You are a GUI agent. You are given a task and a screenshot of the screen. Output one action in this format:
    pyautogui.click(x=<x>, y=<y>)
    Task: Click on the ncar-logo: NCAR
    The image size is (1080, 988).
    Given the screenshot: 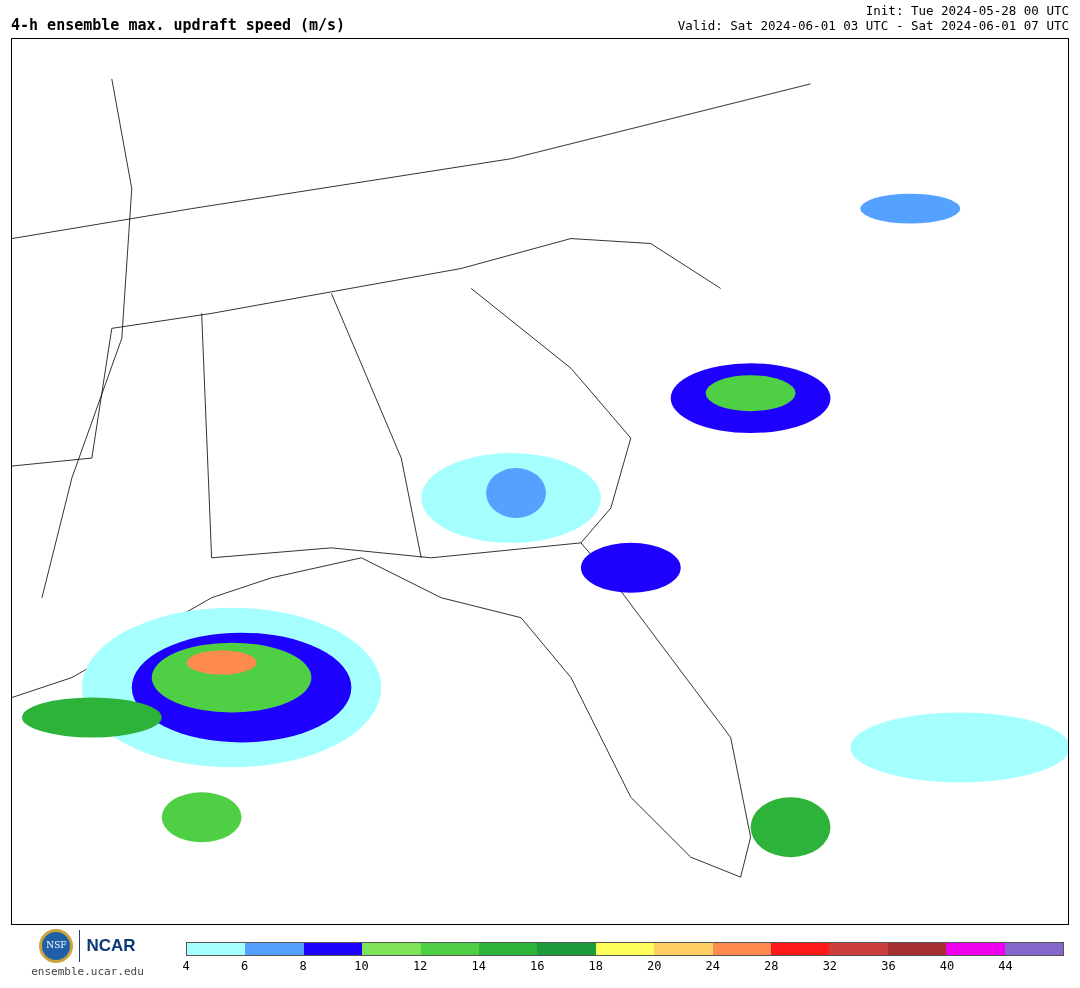 What is the action you would take?
    pyautogui.click(x=111, y=946)
    